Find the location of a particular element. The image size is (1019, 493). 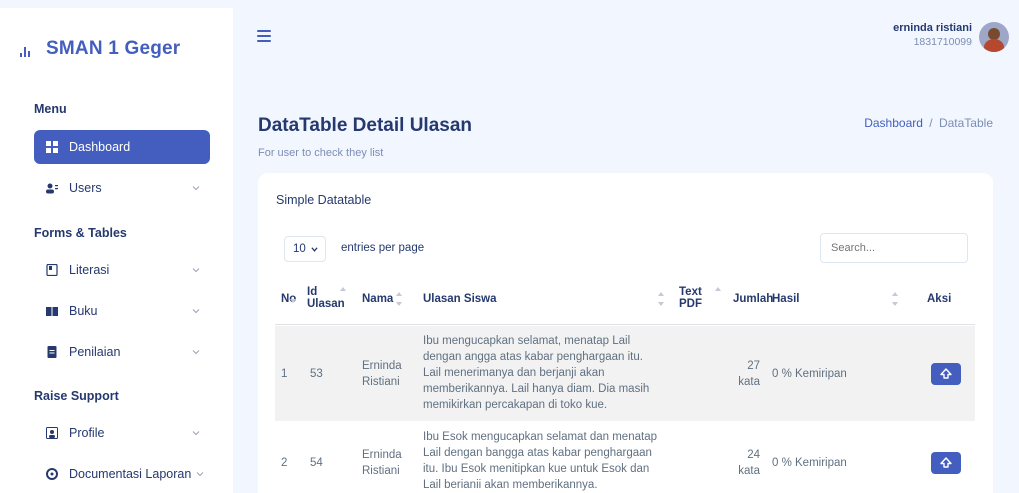

page-subtitle: For user to check they list is located at coordinates (321, 153).